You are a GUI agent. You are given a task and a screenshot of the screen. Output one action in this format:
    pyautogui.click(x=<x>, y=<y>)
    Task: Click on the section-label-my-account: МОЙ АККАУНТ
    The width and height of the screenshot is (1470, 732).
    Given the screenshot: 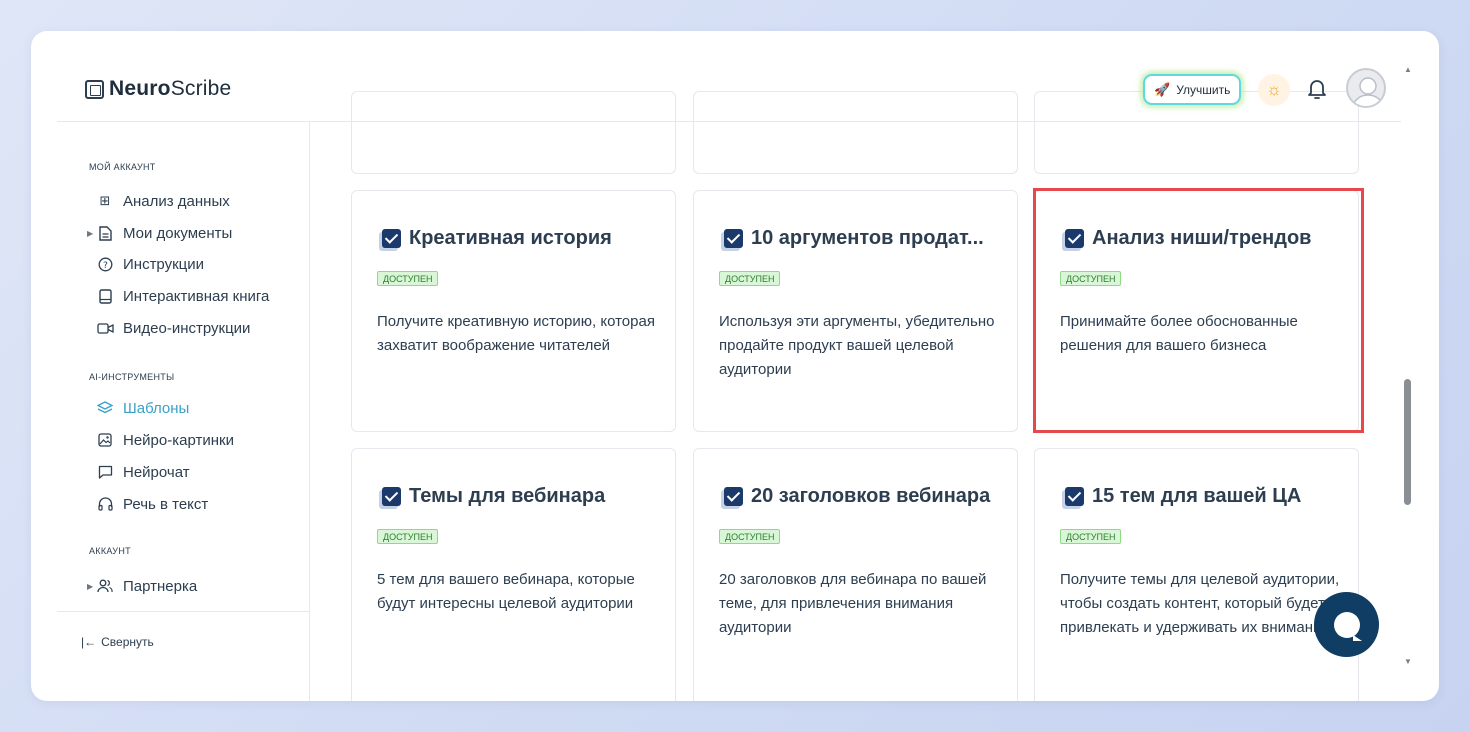 What is the action you would take?
    pyautogui.click(x=122, y=167)
    